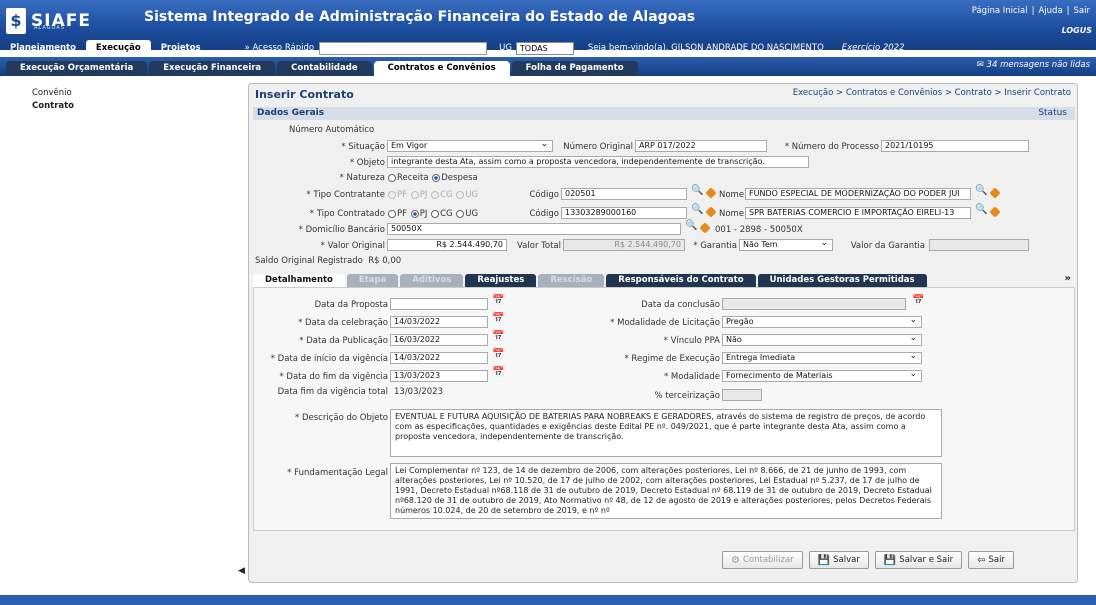  I want to click on gear-icon: ⚙, so click(735, 560).